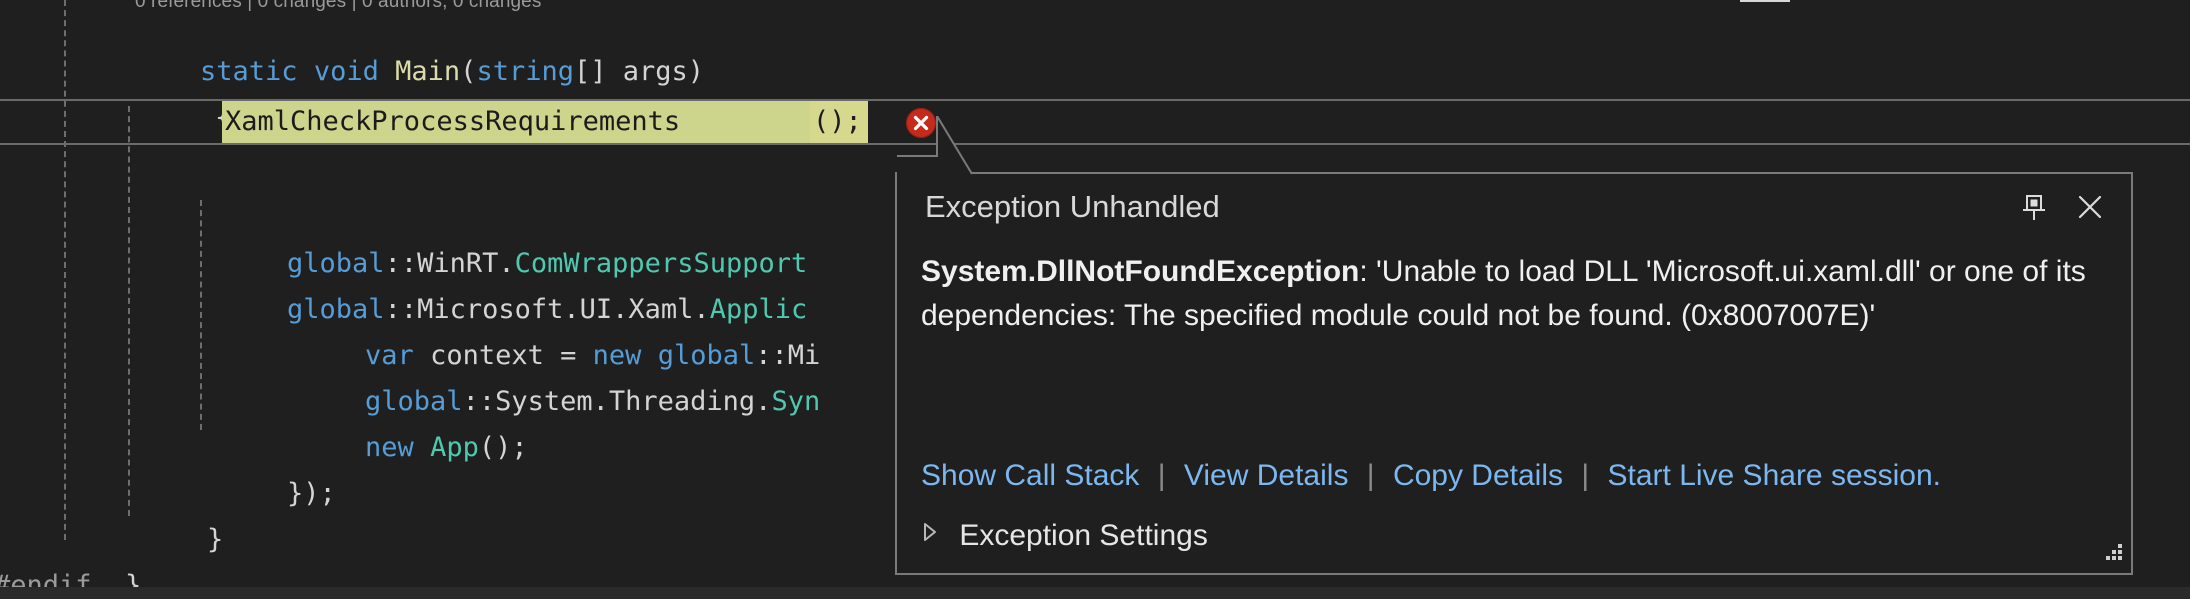 The image size is (2190, 599). I want to click on start-live-share-link: Start Live Share session., so click(1775, 475).